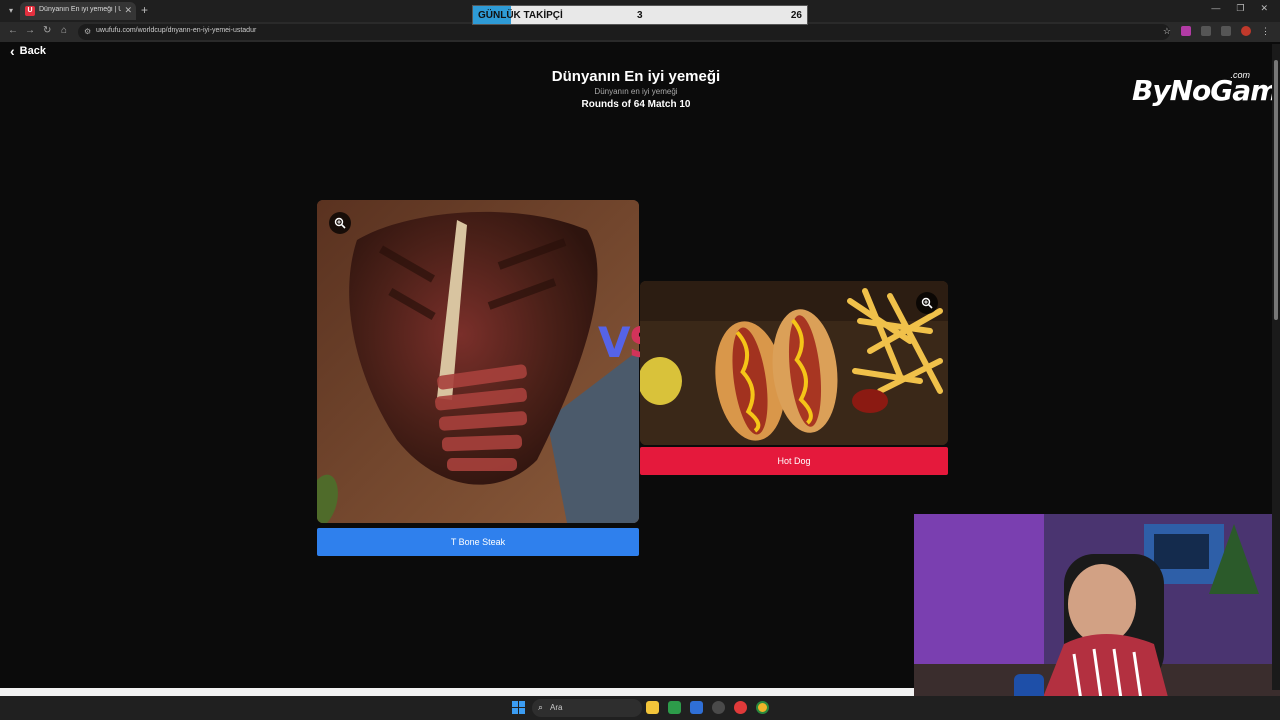 The width and height of the screenshot is (1280, 720). Describe the element at coordinates (13, 30) in the screenshot. I see `back-arrow-icon: ←` at that location.